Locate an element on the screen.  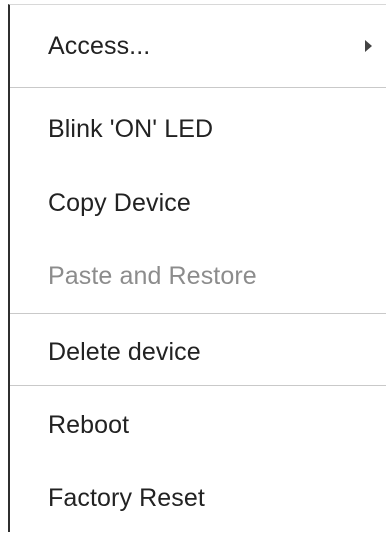
menu-item-paste-and-restore: Paste and Restore is located at coordinates (198, 276).